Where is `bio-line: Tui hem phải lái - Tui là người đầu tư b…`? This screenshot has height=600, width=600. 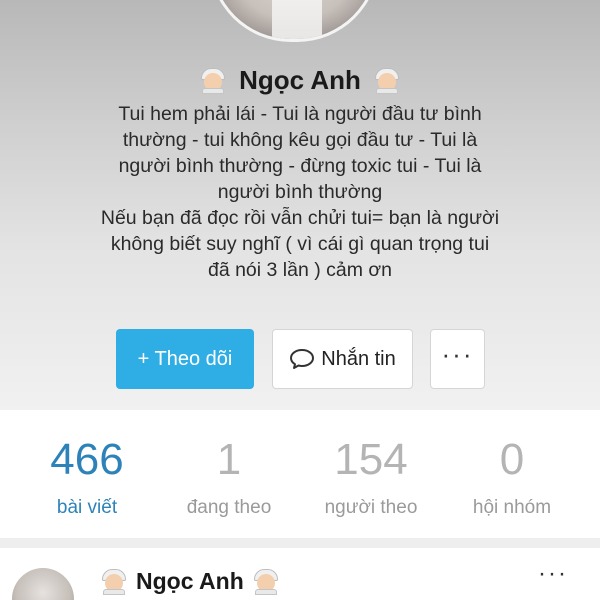
bio-line: Tui hem phải lái - Tui là người đầu tư b… is located at coordinates (300, 114).